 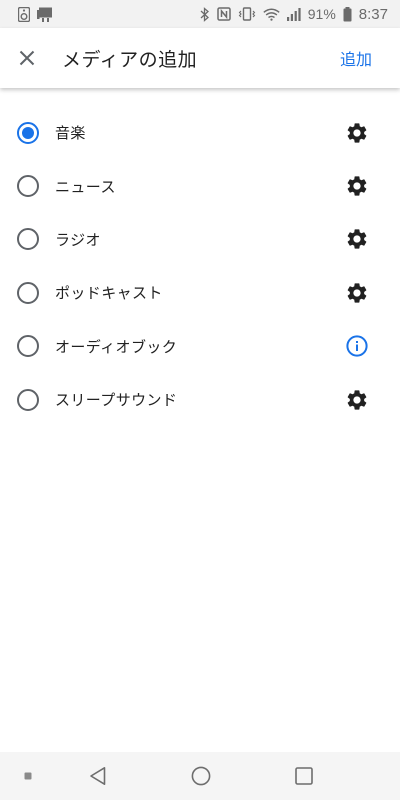 What do you see at coordinates (205, 14) in the screenshot?
I see `bluetooth-icon` at bounding box center [205, 14].